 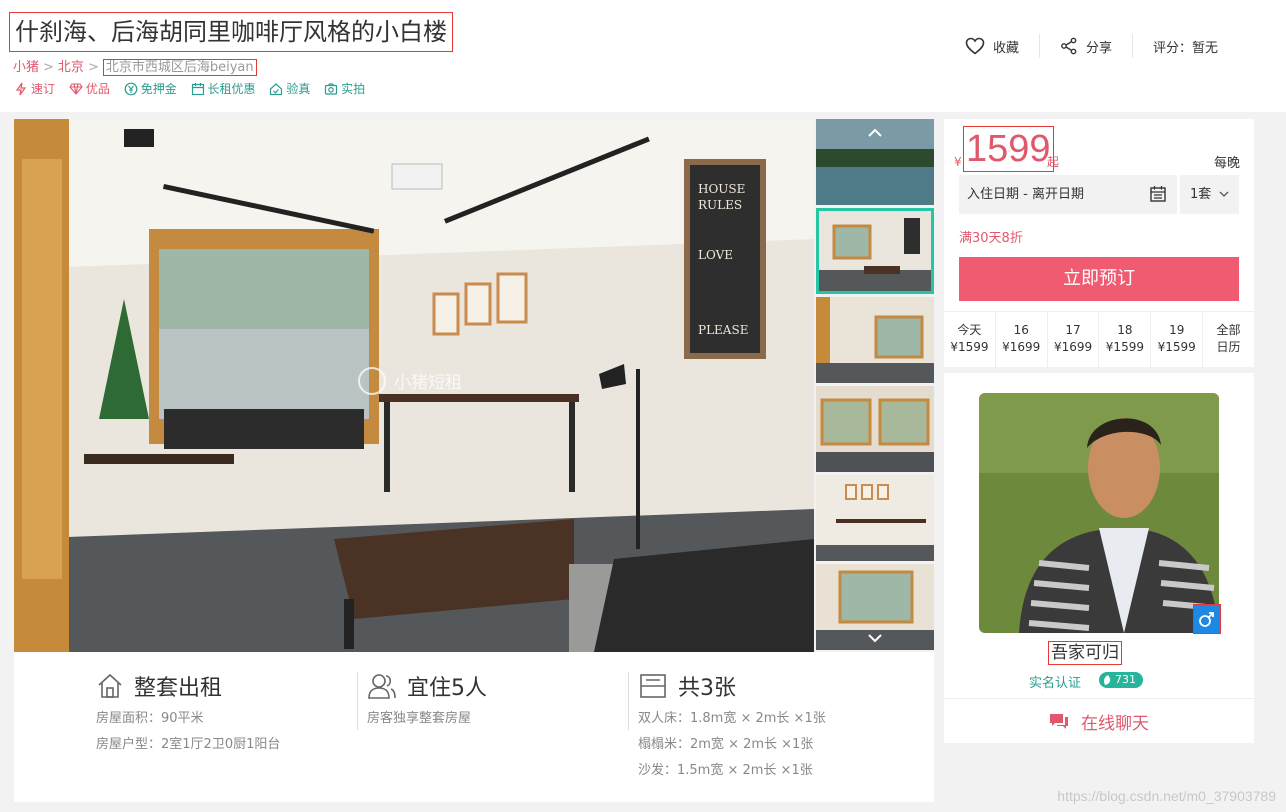 What do you see at coordinates (969, 339) in the screenshot?
I see `calendar-day: 今天 ¥1599` at bounding box center [969, 339].